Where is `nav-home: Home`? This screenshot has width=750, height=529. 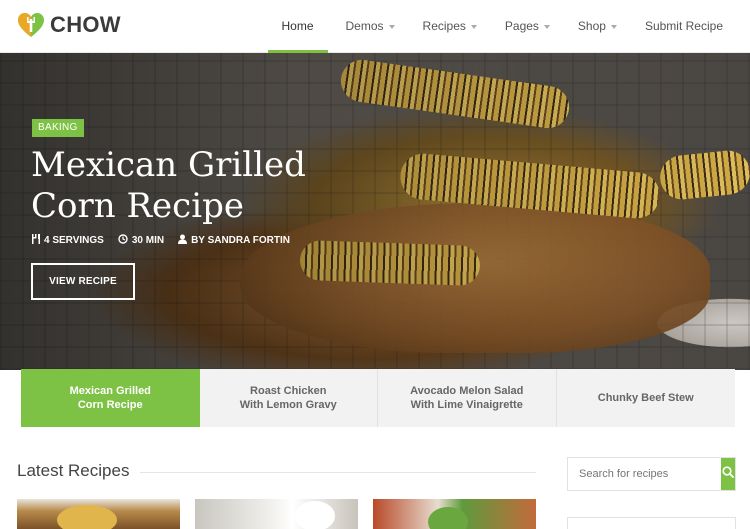
nav-home: Home is located at coordinates (297, 26).